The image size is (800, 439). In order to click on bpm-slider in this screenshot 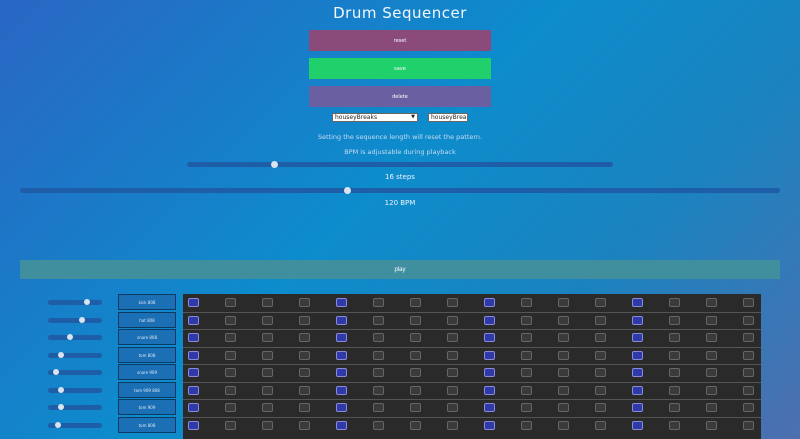, I will do `click(400, 190)`.